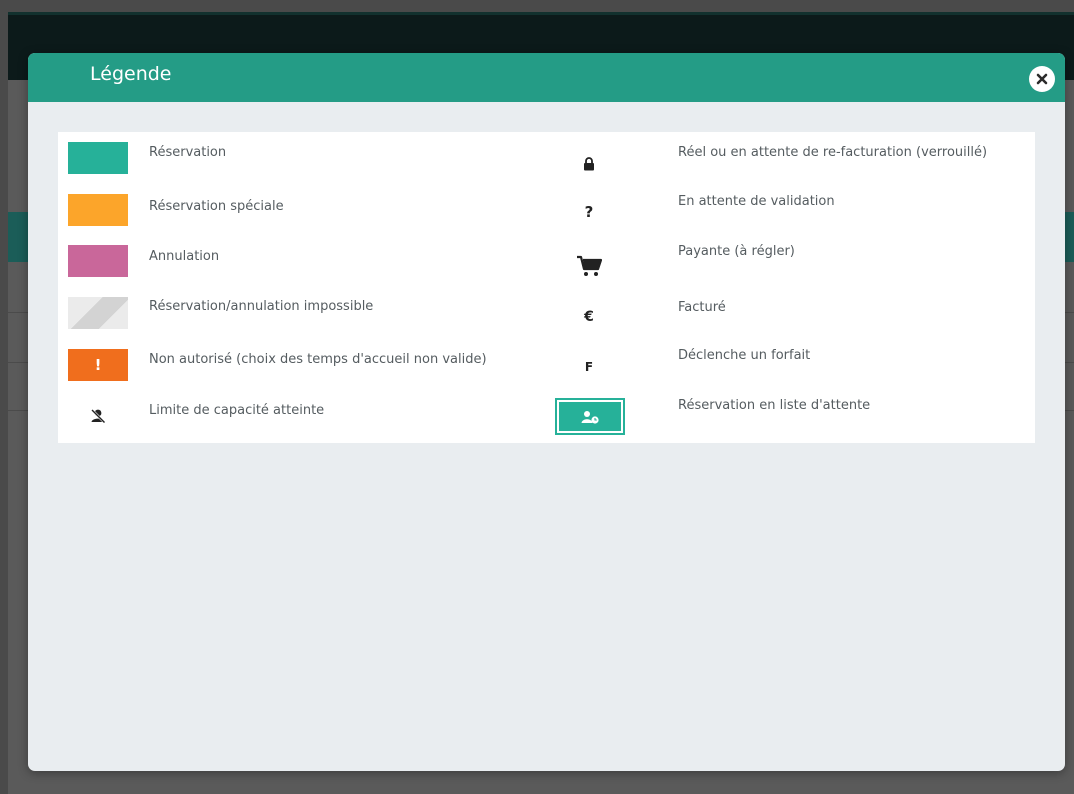 This screenshot has height=794, width=1074. I want to click on pink-swatch, so click(98, 261).